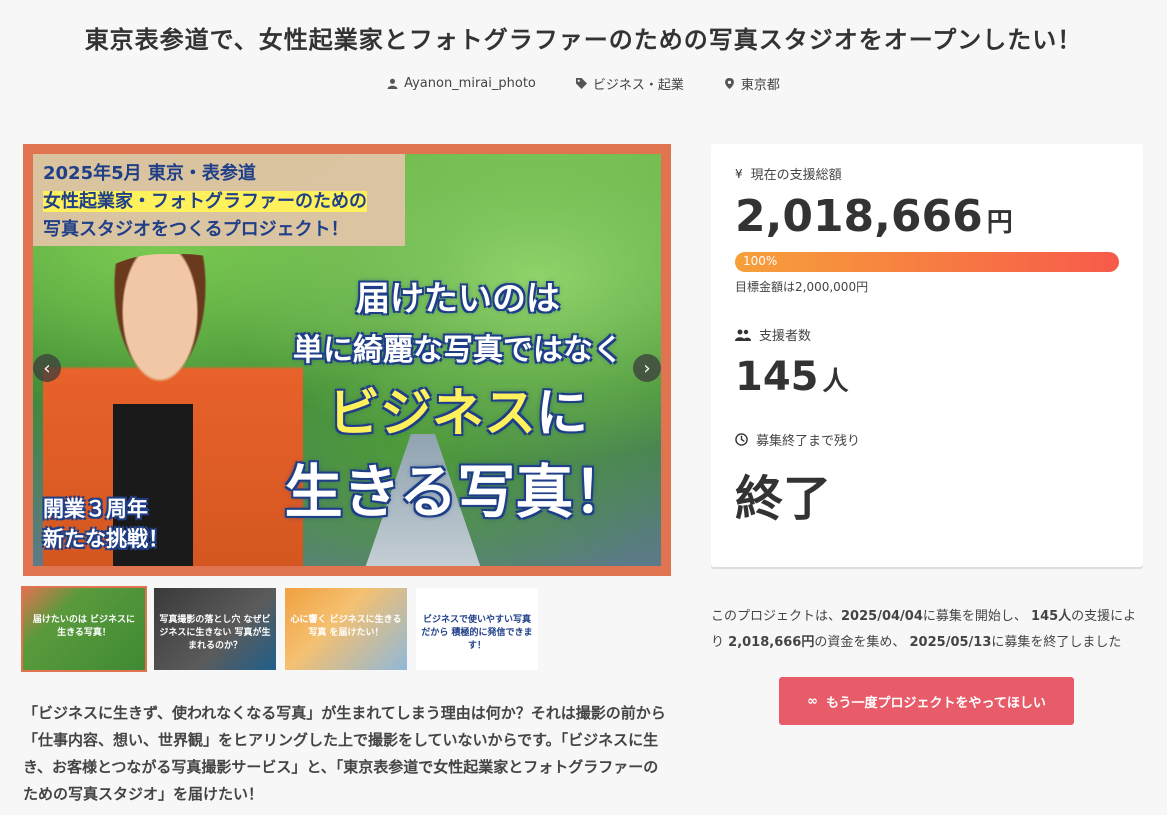  Describe the element at coordinates (458, 492) in the screenshot. I see `headline-line4: 生きる写真！` at that location.